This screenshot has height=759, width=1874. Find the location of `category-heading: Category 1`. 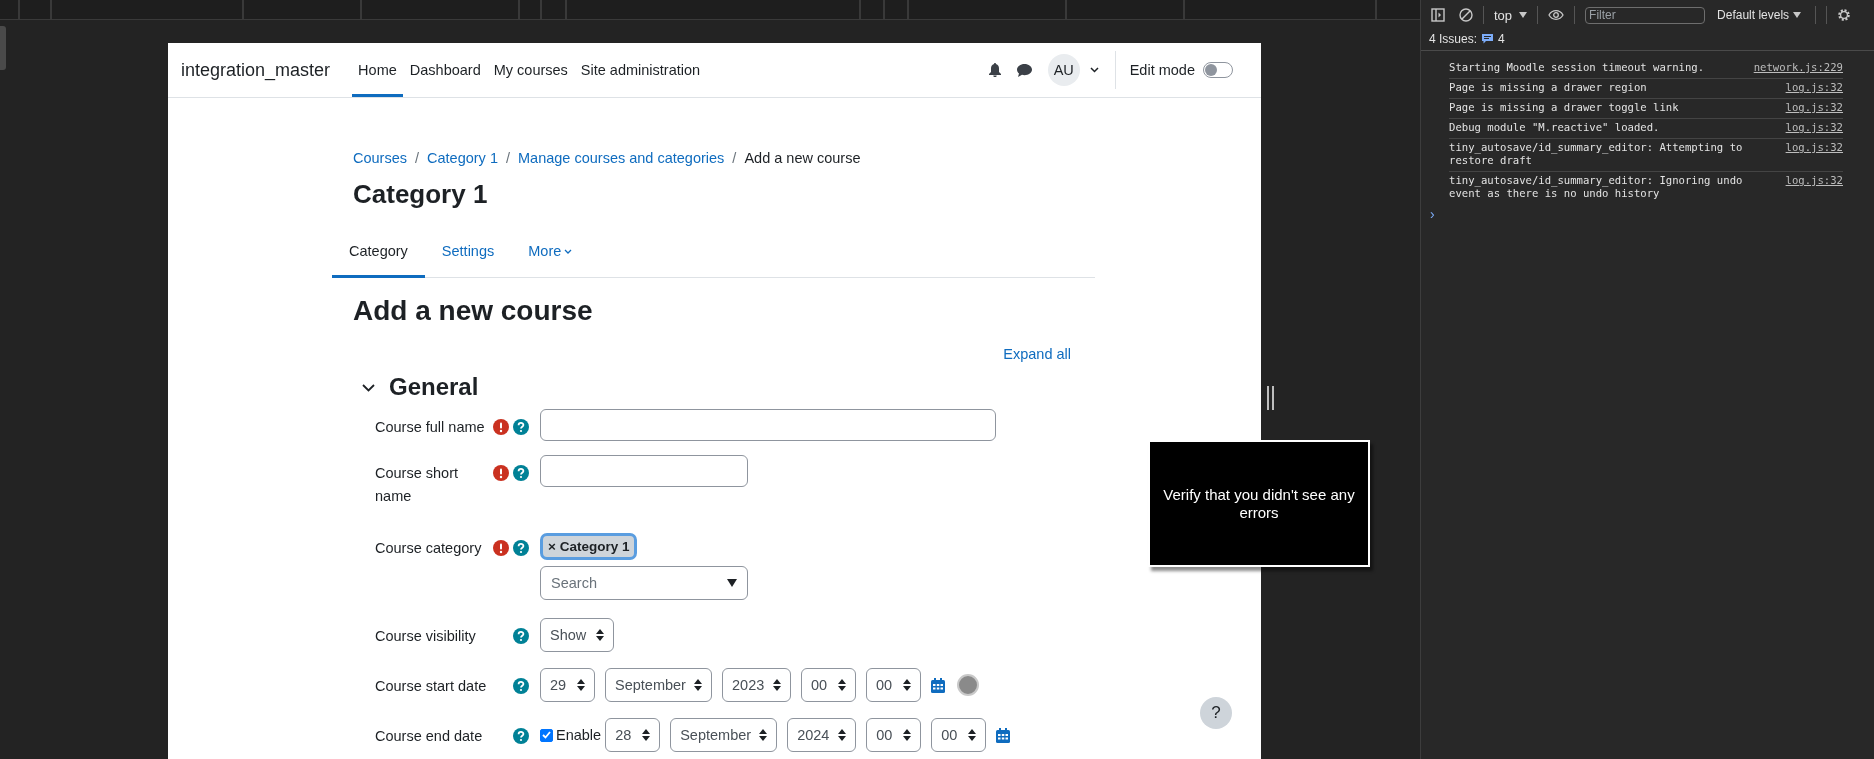

category-heading: Category 1 is located at coordinates (421, 194).